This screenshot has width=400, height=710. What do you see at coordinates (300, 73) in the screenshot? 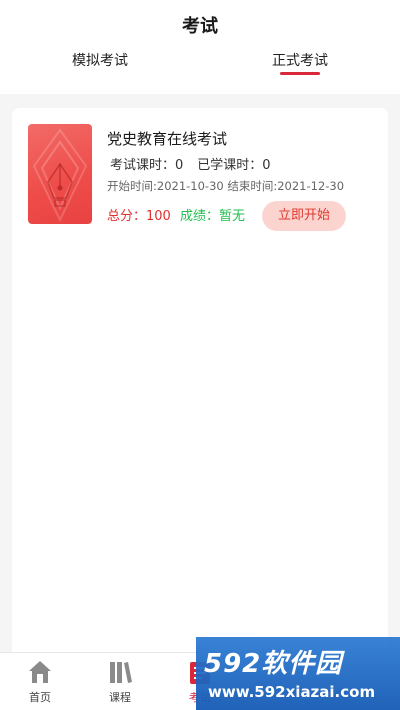
I see `active-tab-indicator` at bounding box center [300, 73].